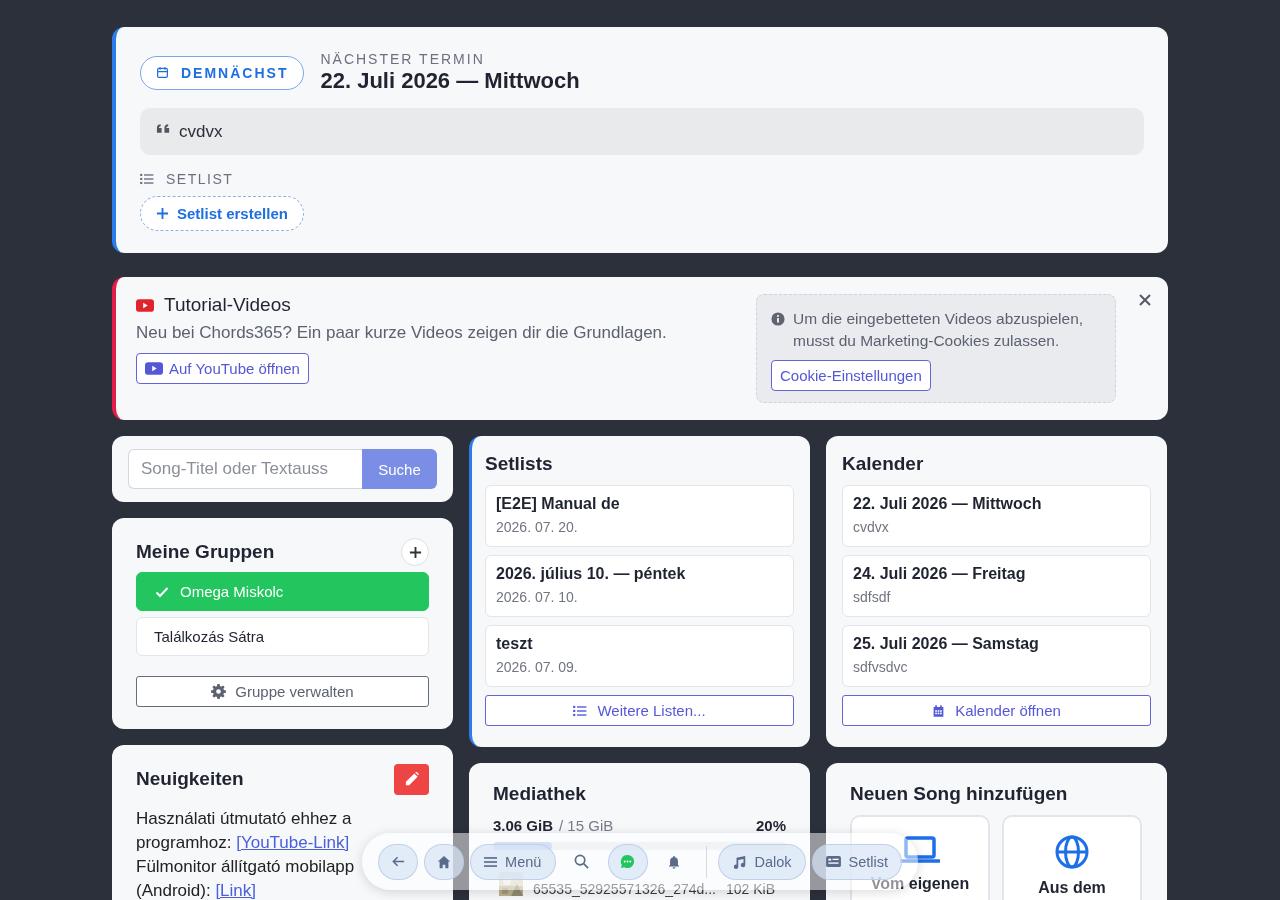 Image resolution: width=1280 pixels, height=900 pixels. What do you see at coordinates (946, 644) in the screenshot?
I see `event-date: 25. Juli 2026 — Samstag` at bounding box center [946, 644].